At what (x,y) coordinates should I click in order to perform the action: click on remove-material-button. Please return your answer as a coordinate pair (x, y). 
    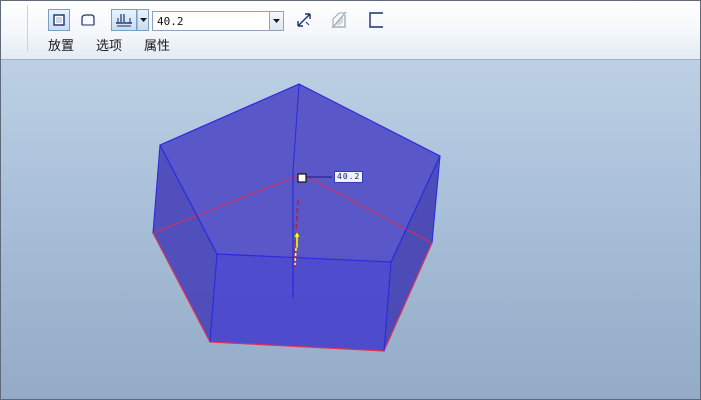
    Looking at the image, I should click on (339, 20).